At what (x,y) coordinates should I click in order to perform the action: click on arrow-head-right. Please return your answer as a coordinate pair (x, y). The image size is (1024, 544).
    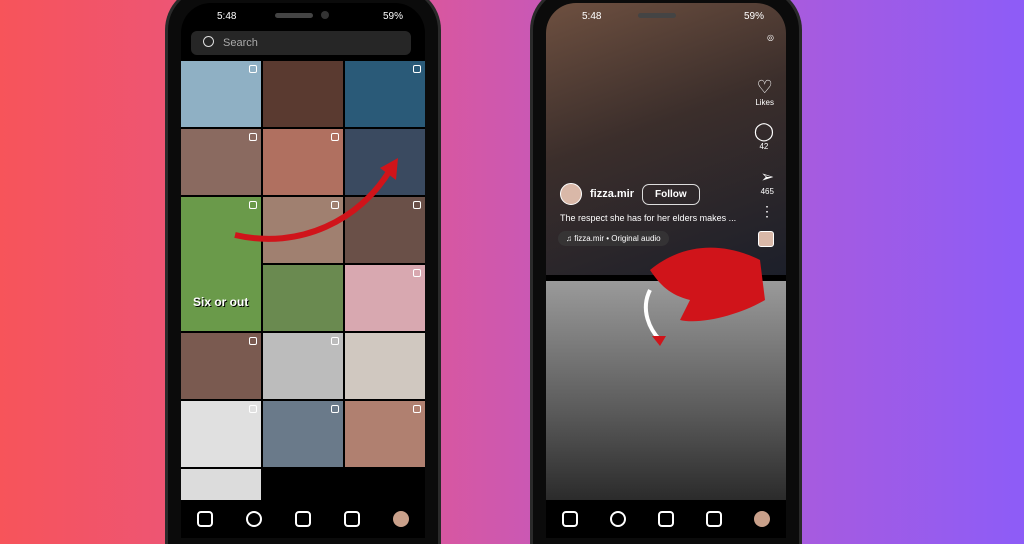
    Looking at the image, I should click on (659, 341).